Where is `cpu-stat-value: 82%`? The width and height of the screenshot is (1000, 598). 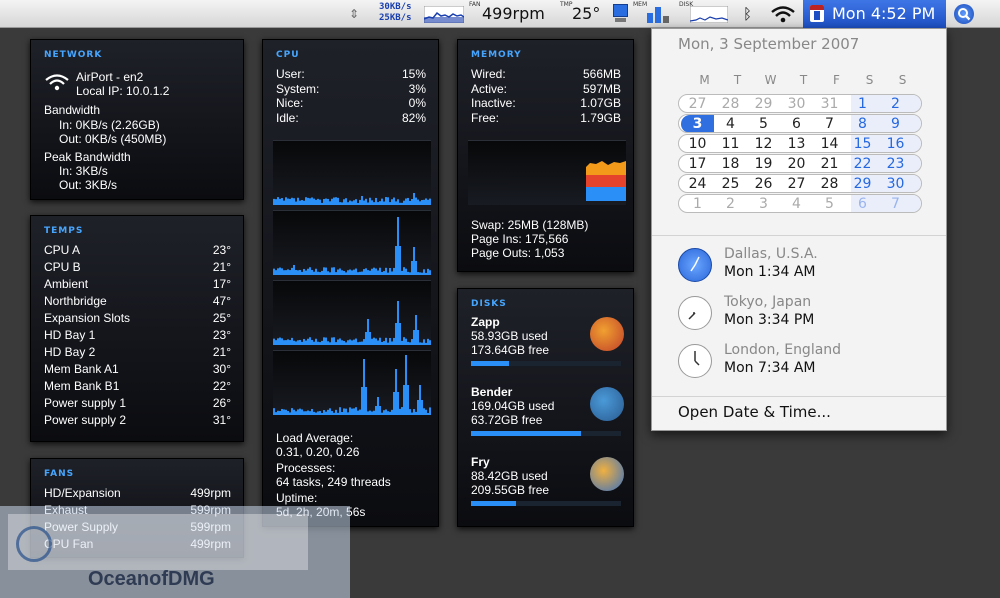
cpu-stat-value: 82% is located at coordinates (413, 117).